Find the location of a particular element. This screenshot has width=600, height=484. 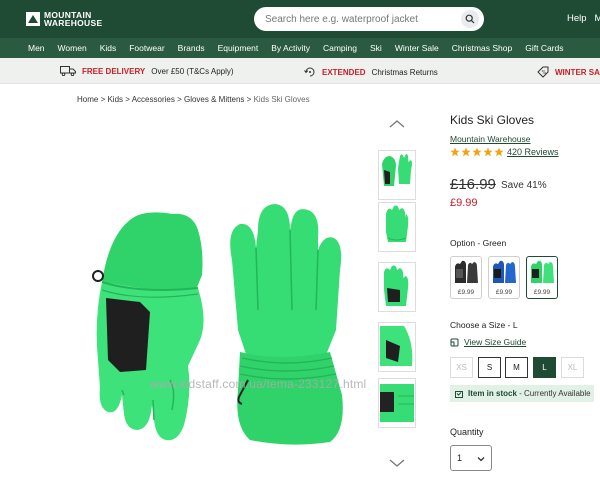

promo-delivery-highlight: FREE DELIVERY is located at coordinates (114, 71).